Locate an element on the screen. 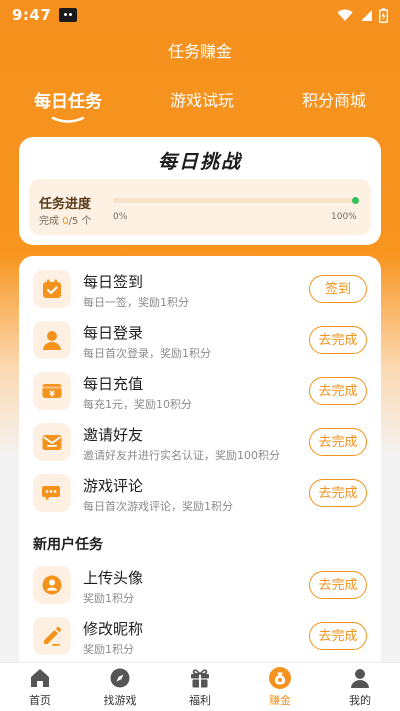 Image resolution: width=400 pixels, height=711 pixels. coin-bag-icon is located at coordinates (280, 678).